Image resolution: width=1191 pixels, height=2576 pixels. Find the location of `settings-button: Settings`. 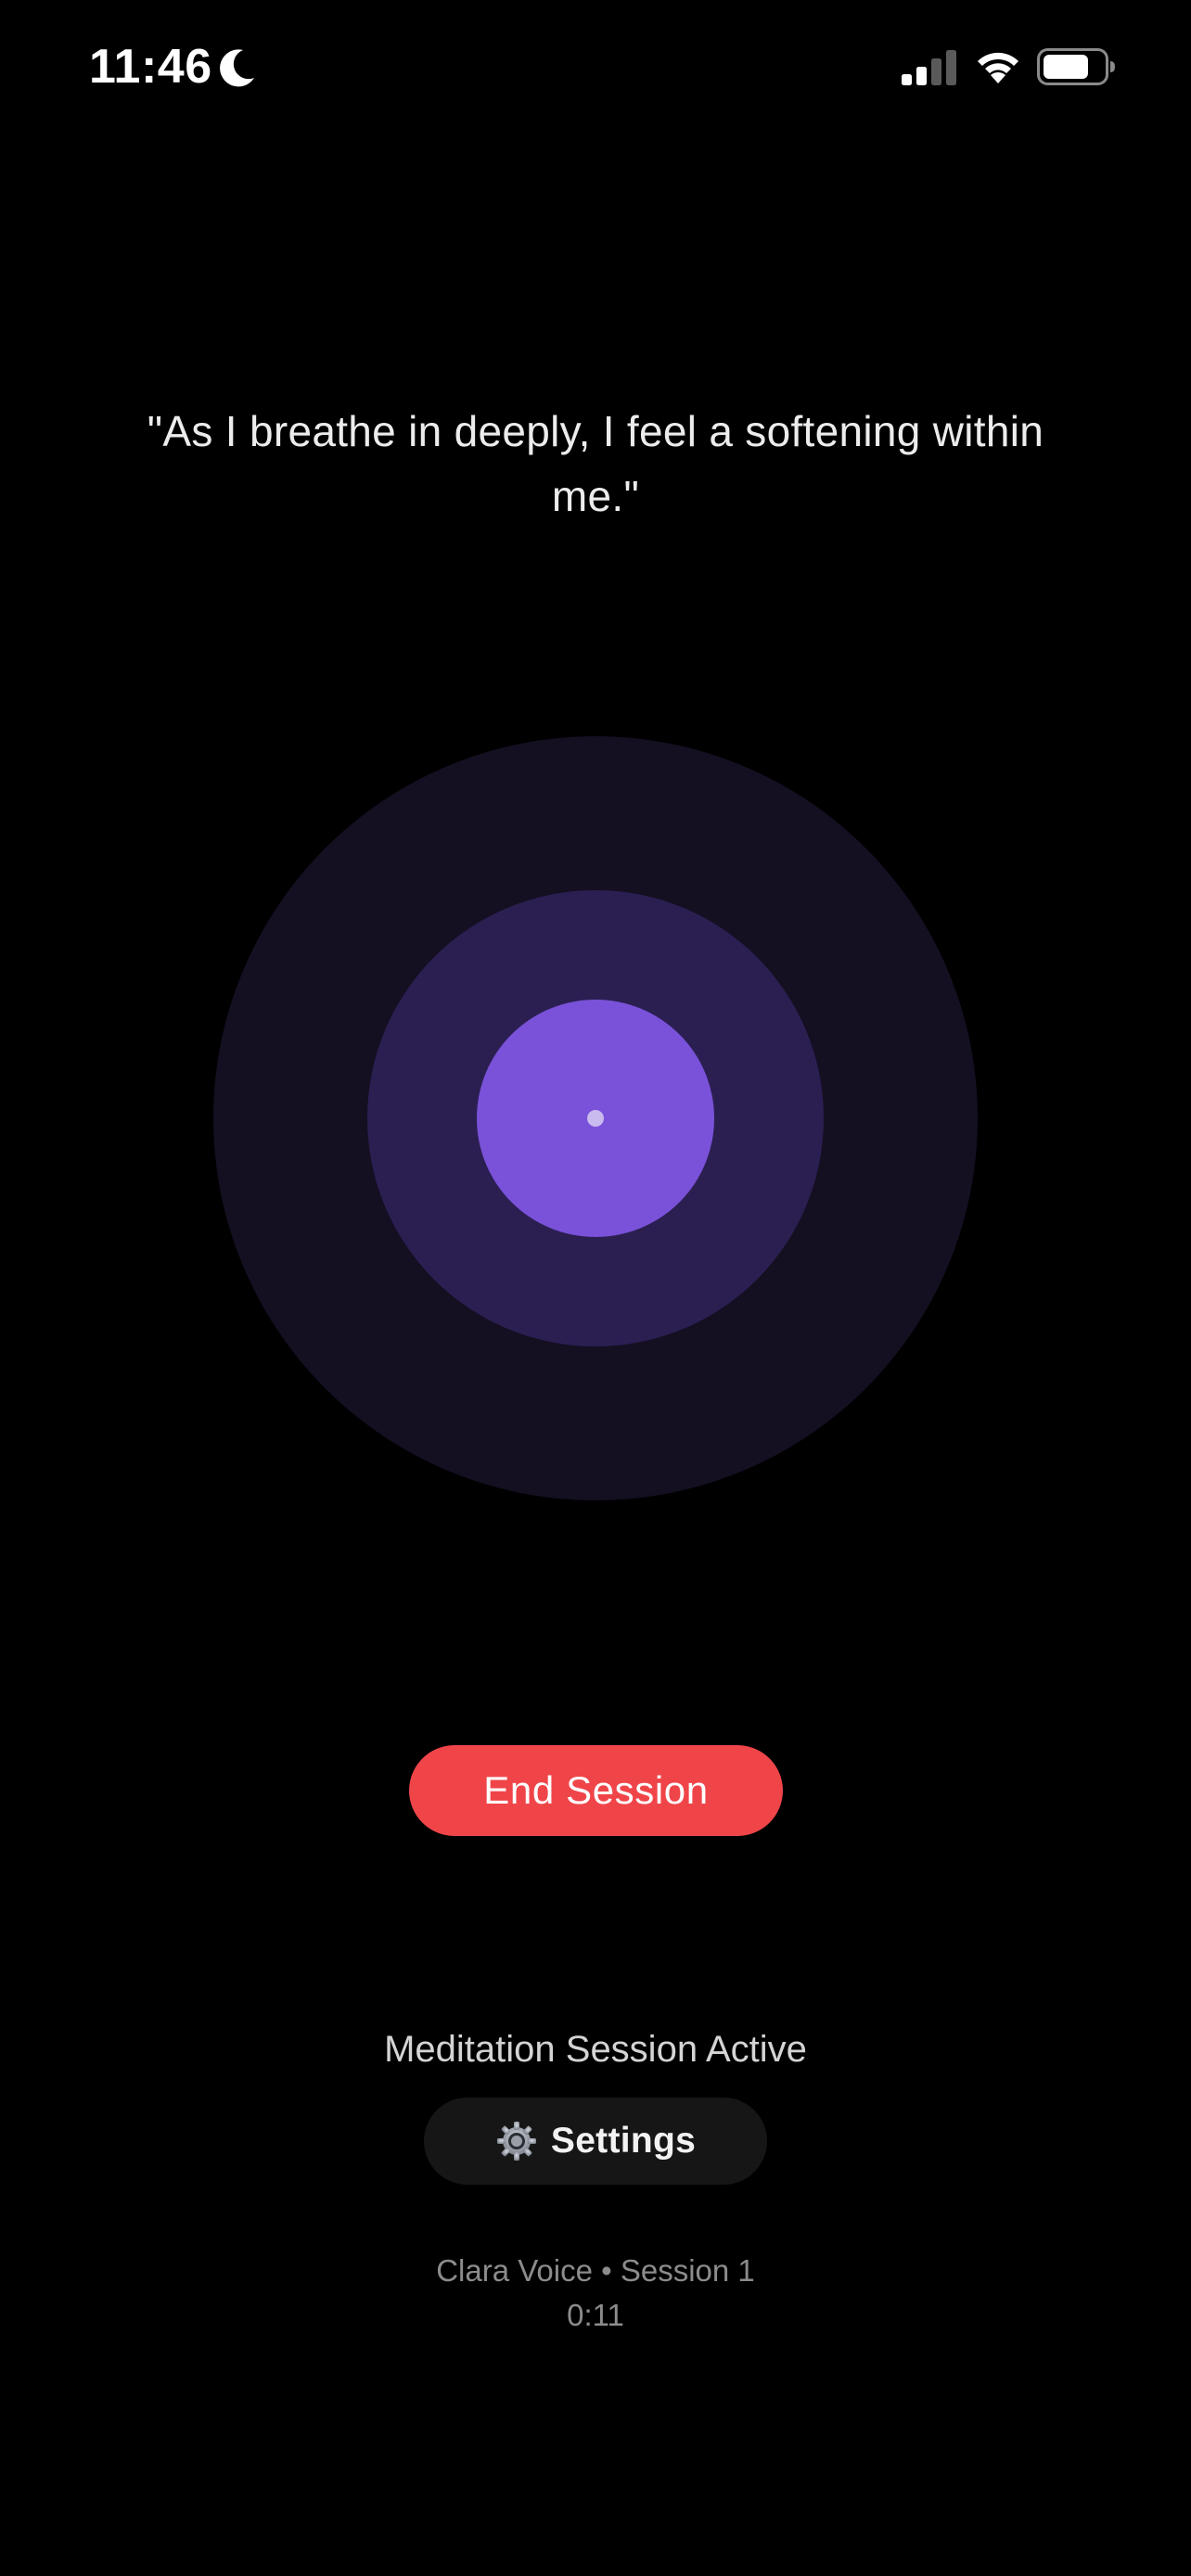

settings-button: Settings is located at coordinates (595, 2141).